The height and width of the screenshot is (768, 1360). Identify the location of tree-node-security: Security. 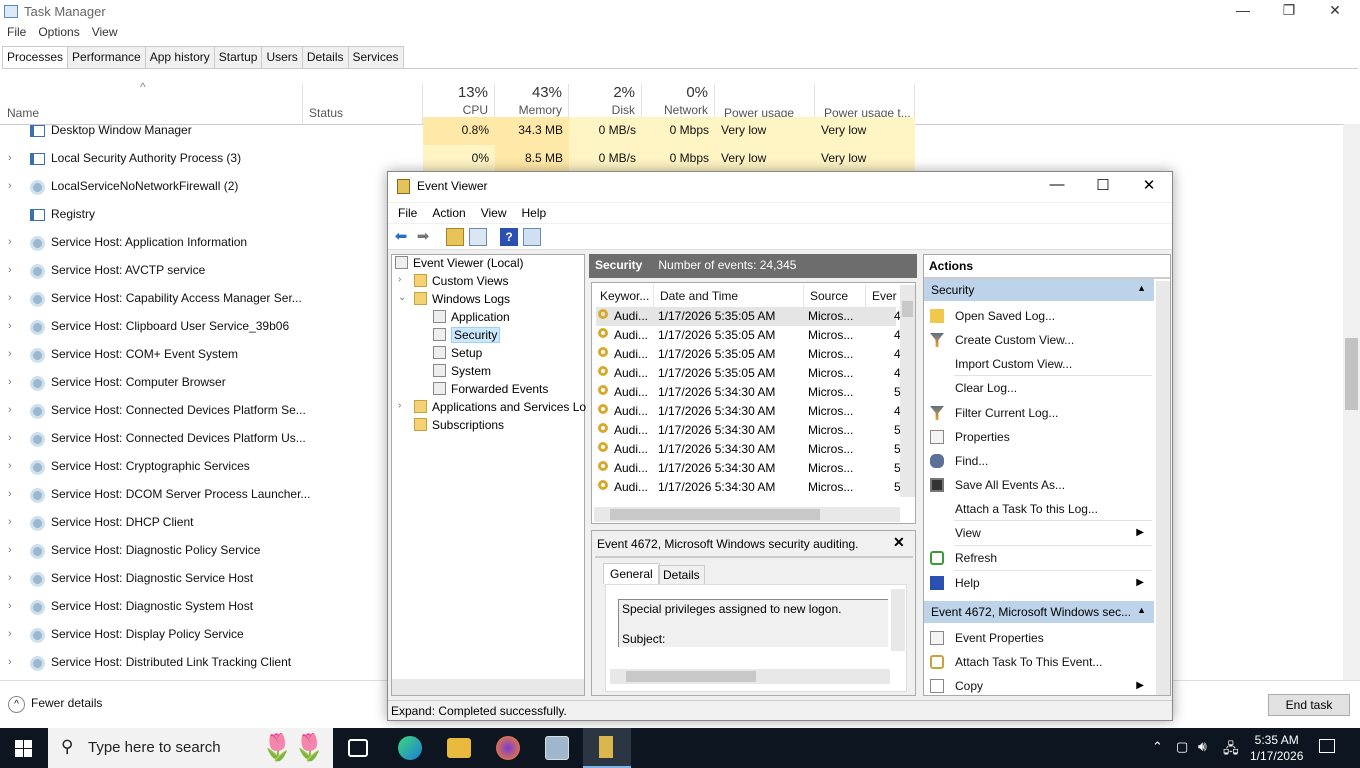
(467, 336).